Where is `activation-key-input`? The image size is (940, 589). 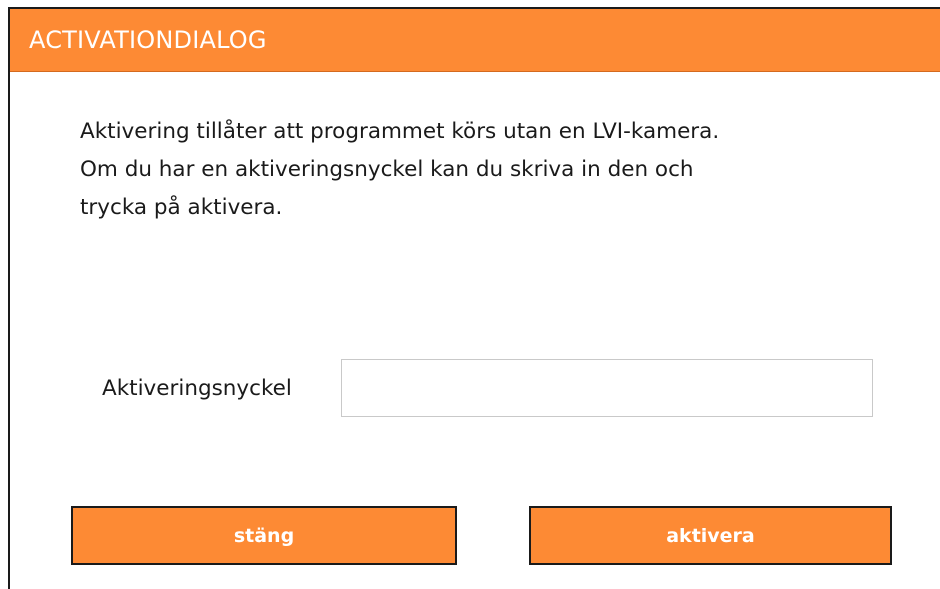 activation-key-input is located at coordinates (607, 388).